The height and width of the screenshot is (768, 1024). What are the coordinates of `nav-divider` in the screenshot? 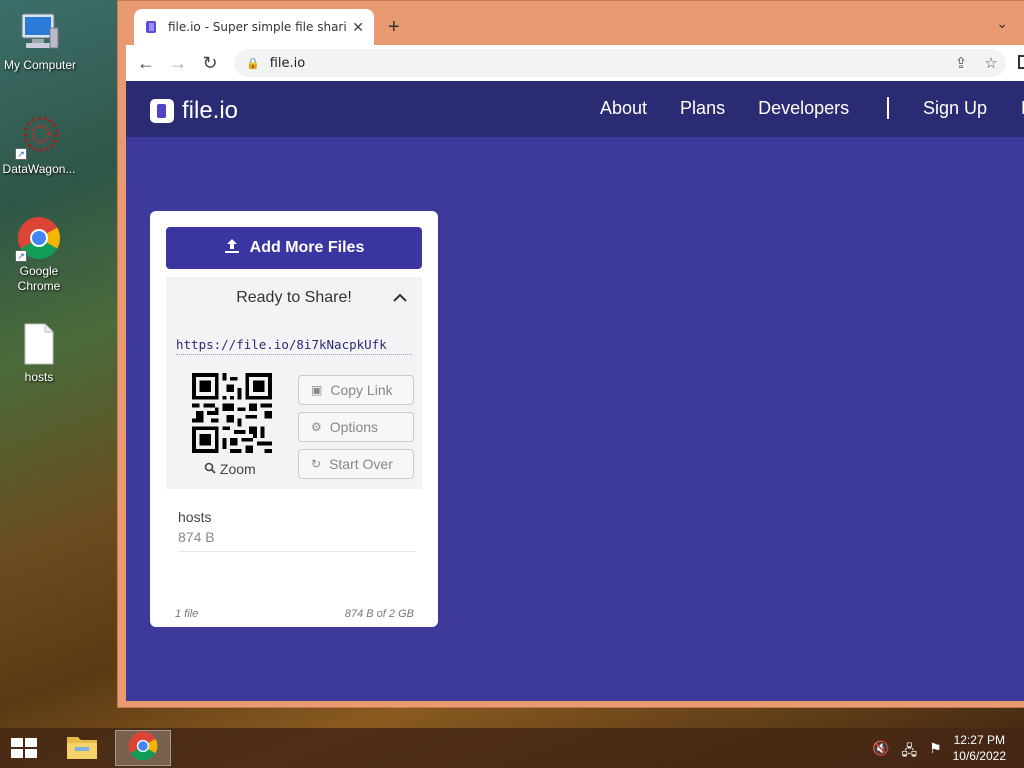 It's located at (888, 108).